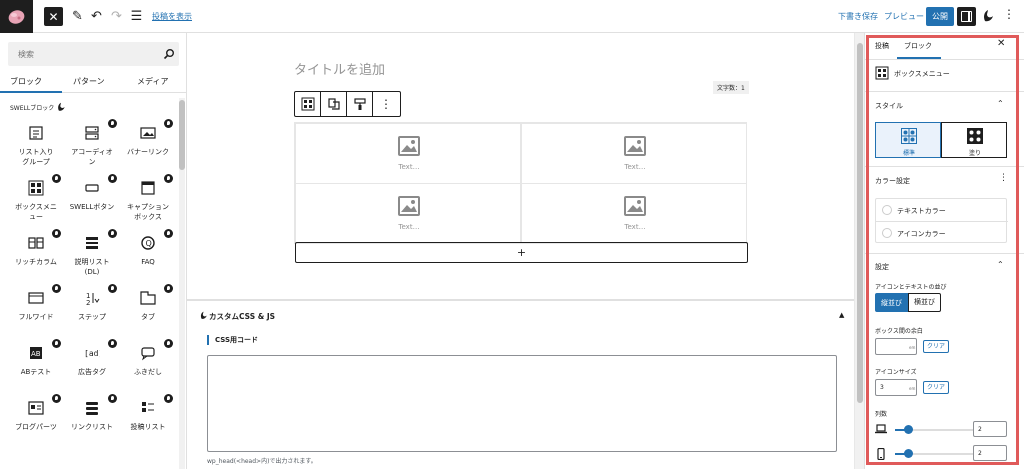 The width and height of the screenshot is (1024, 469). What do you see at coordinates (36, 204) in the screenshot?
I see `block-item: ボックスメニ ュー` at bounding box center [36, 204].